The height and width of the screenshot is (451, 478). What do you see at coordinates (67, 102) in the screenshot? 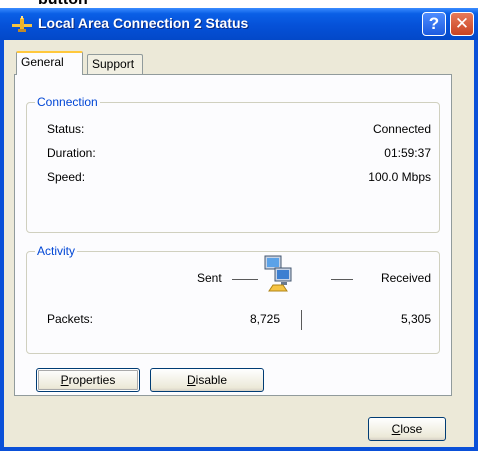
I see `connection-legend: Connection` at bounding box center [67, 102].